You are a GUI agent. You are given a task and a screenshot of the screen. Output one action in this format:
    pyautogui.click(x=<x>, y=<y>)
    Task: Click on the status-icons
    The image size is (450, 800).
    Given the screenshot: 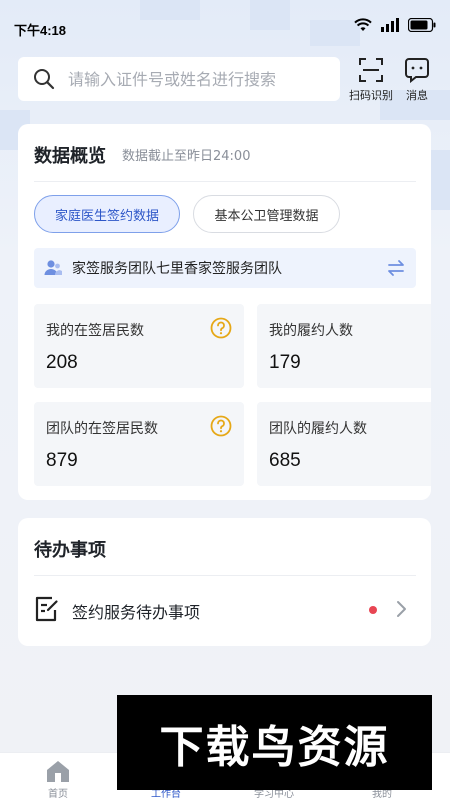 What is the action you would take?
    pyautogui.click(x=395, y=25)
    